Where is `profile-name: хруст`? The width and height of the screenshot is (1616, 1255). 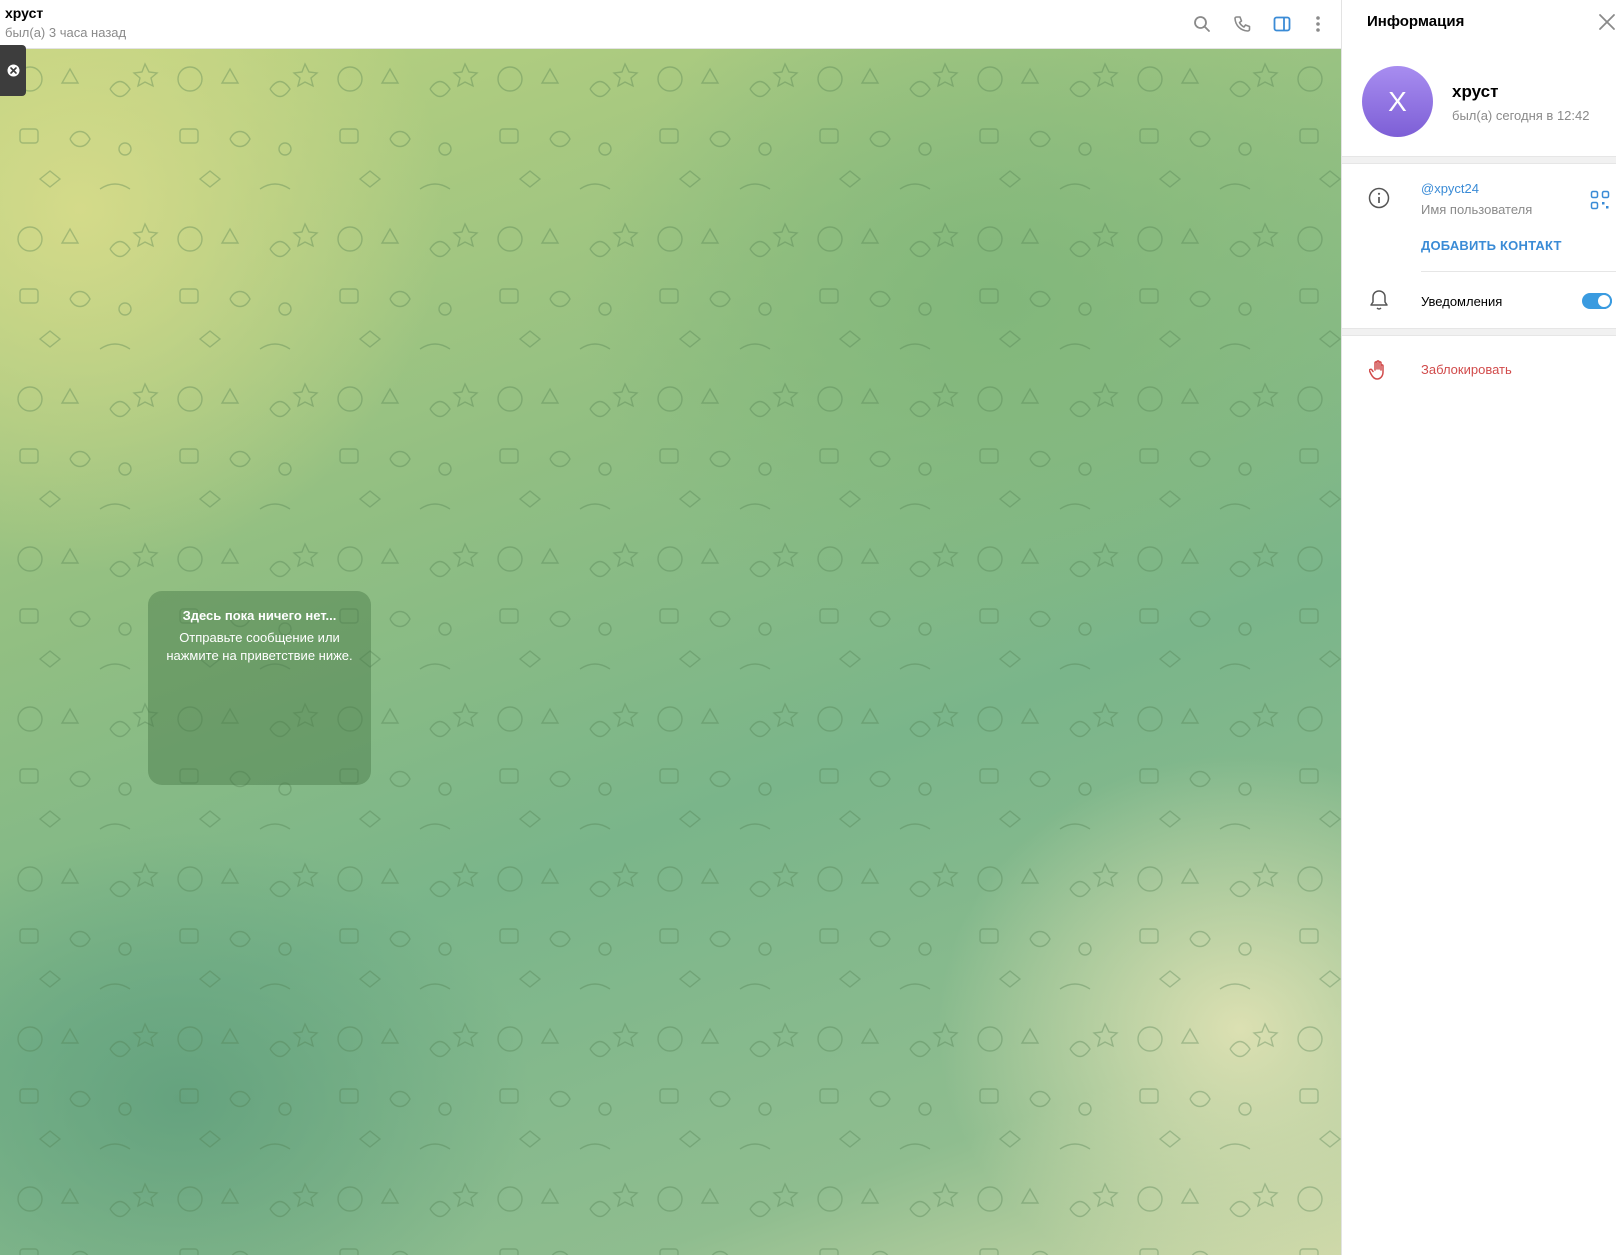
profile-name: хруст is located at coordinates (1475, 91).